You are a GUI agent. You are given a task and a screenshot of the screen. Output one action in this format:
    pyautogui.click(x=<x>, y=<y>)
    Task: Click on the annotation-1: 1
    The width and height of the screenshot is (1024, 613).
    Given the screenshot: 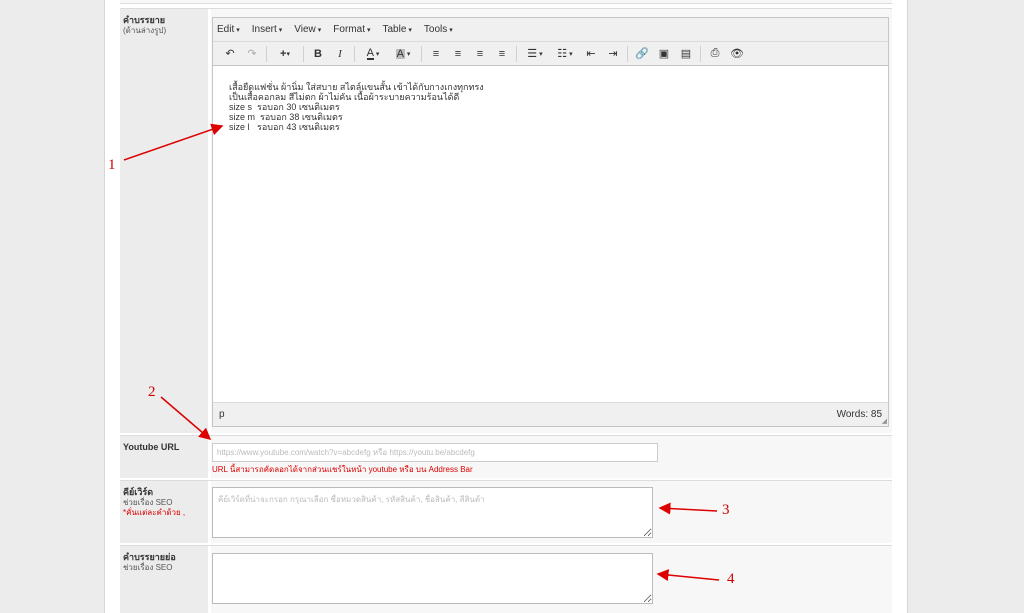 What is the action you would take?
    pyautogui.click(x=112, y=165)
    